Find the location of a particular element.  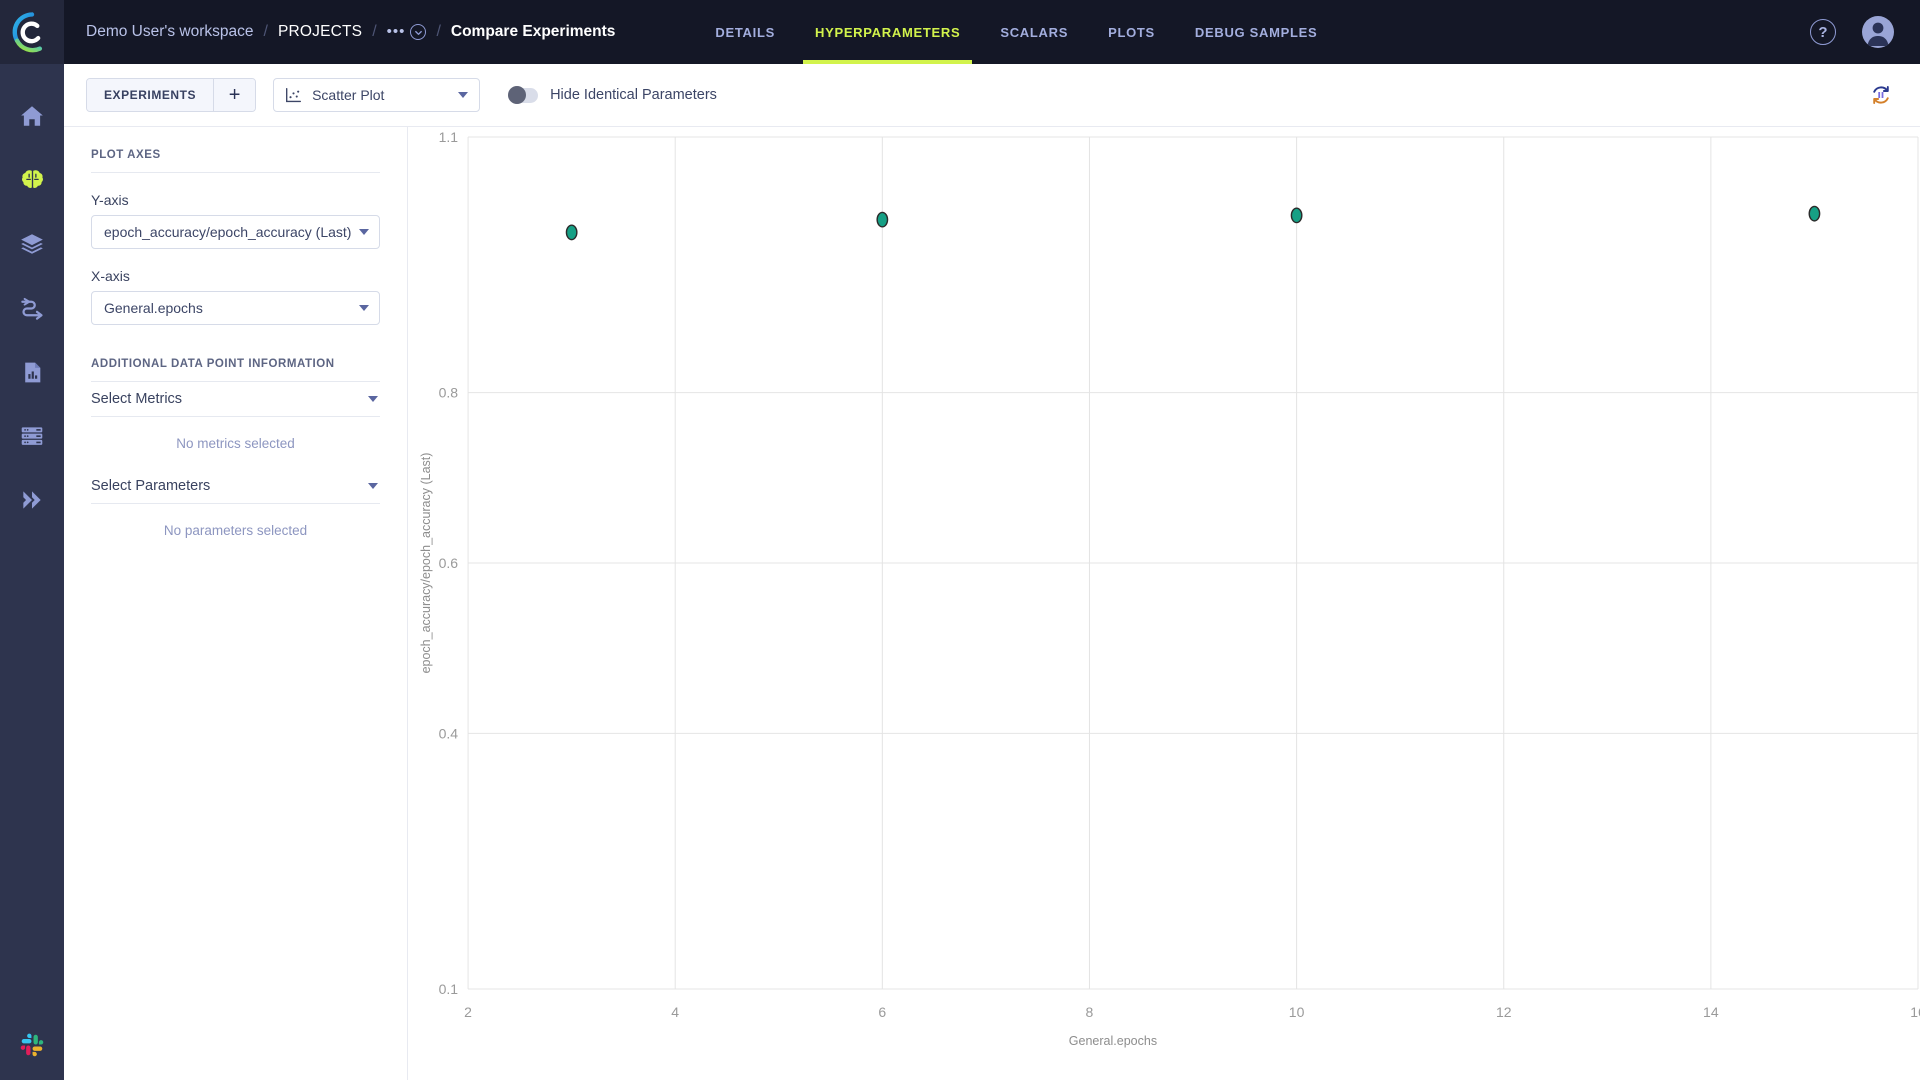

sidebar-item-datasets is located at coordinates (32, 244).